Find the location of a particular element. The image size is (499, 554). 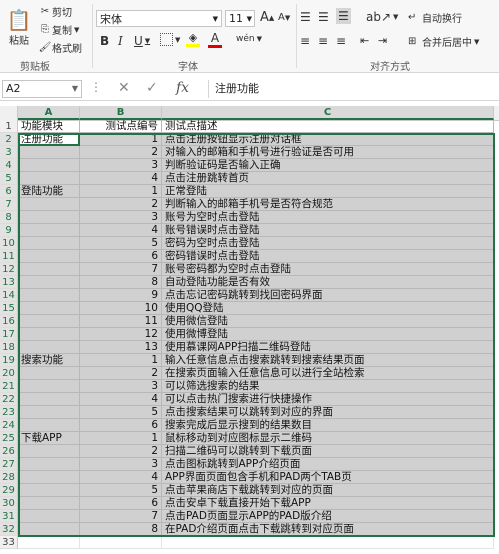

row-header: 27 is located at coordinates (9, 464).